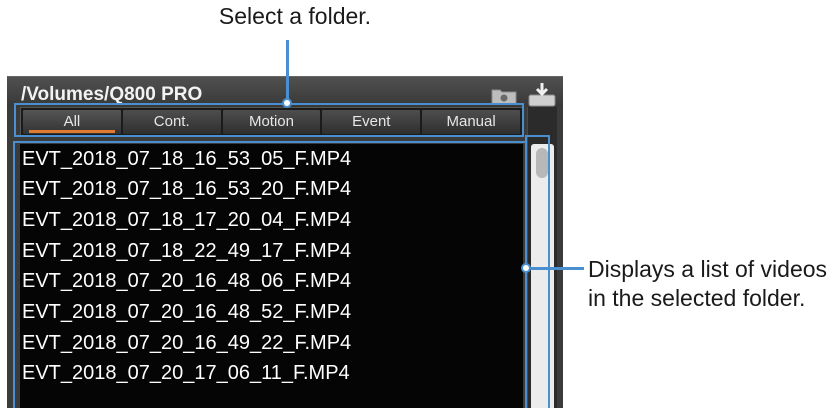 The width and height of the screenshot is (840, 408). Describe the element at coordinates (186, 312) in the screenshot. I see `list-item: EVT_2018_07_20_16_48_52_F.MP4` at that location.